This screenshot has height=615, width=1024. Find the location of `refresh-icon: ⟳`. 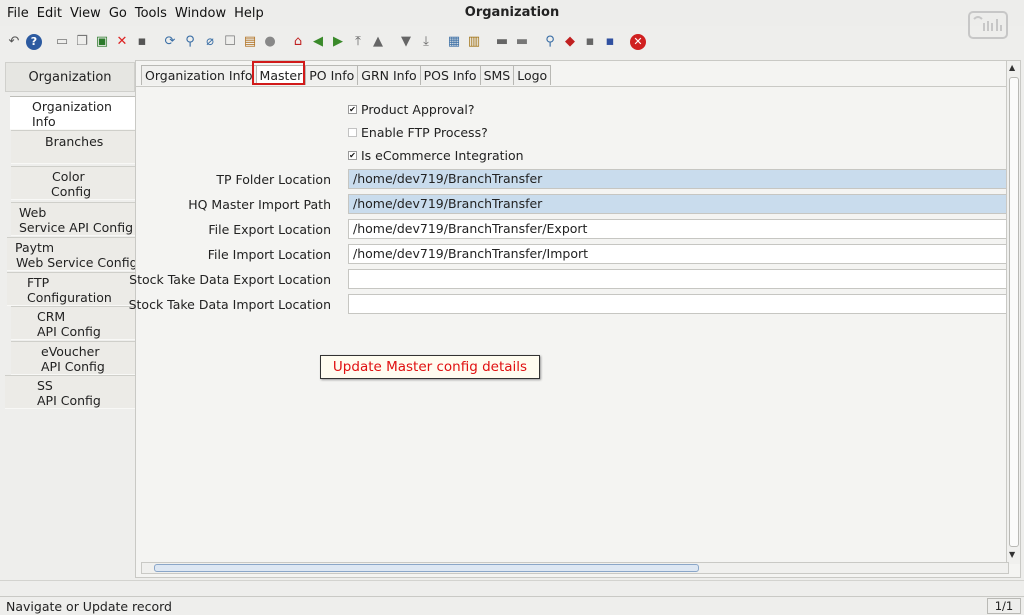

refresh-icon: ⟳ is located at coordinates (170, 42).